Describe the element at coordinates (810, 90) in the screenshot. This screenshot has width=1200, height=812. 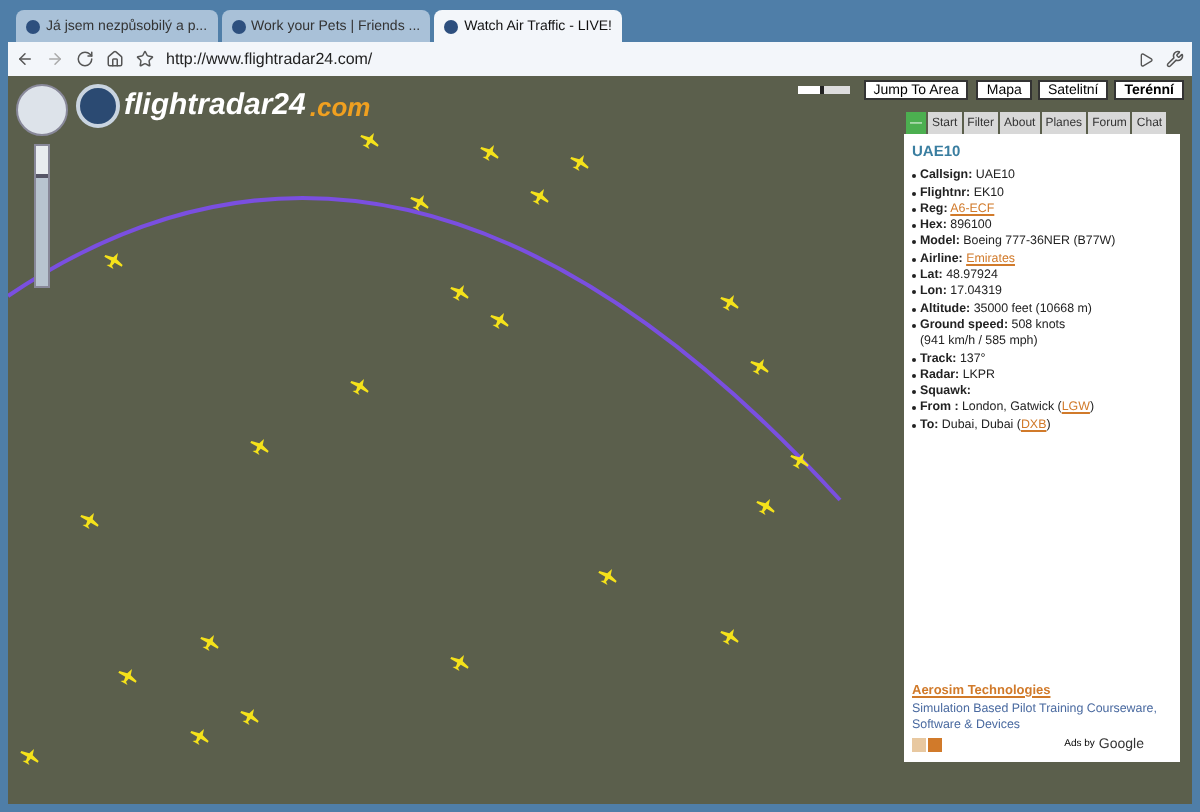
I see `opacity-slider-fill` at that location.